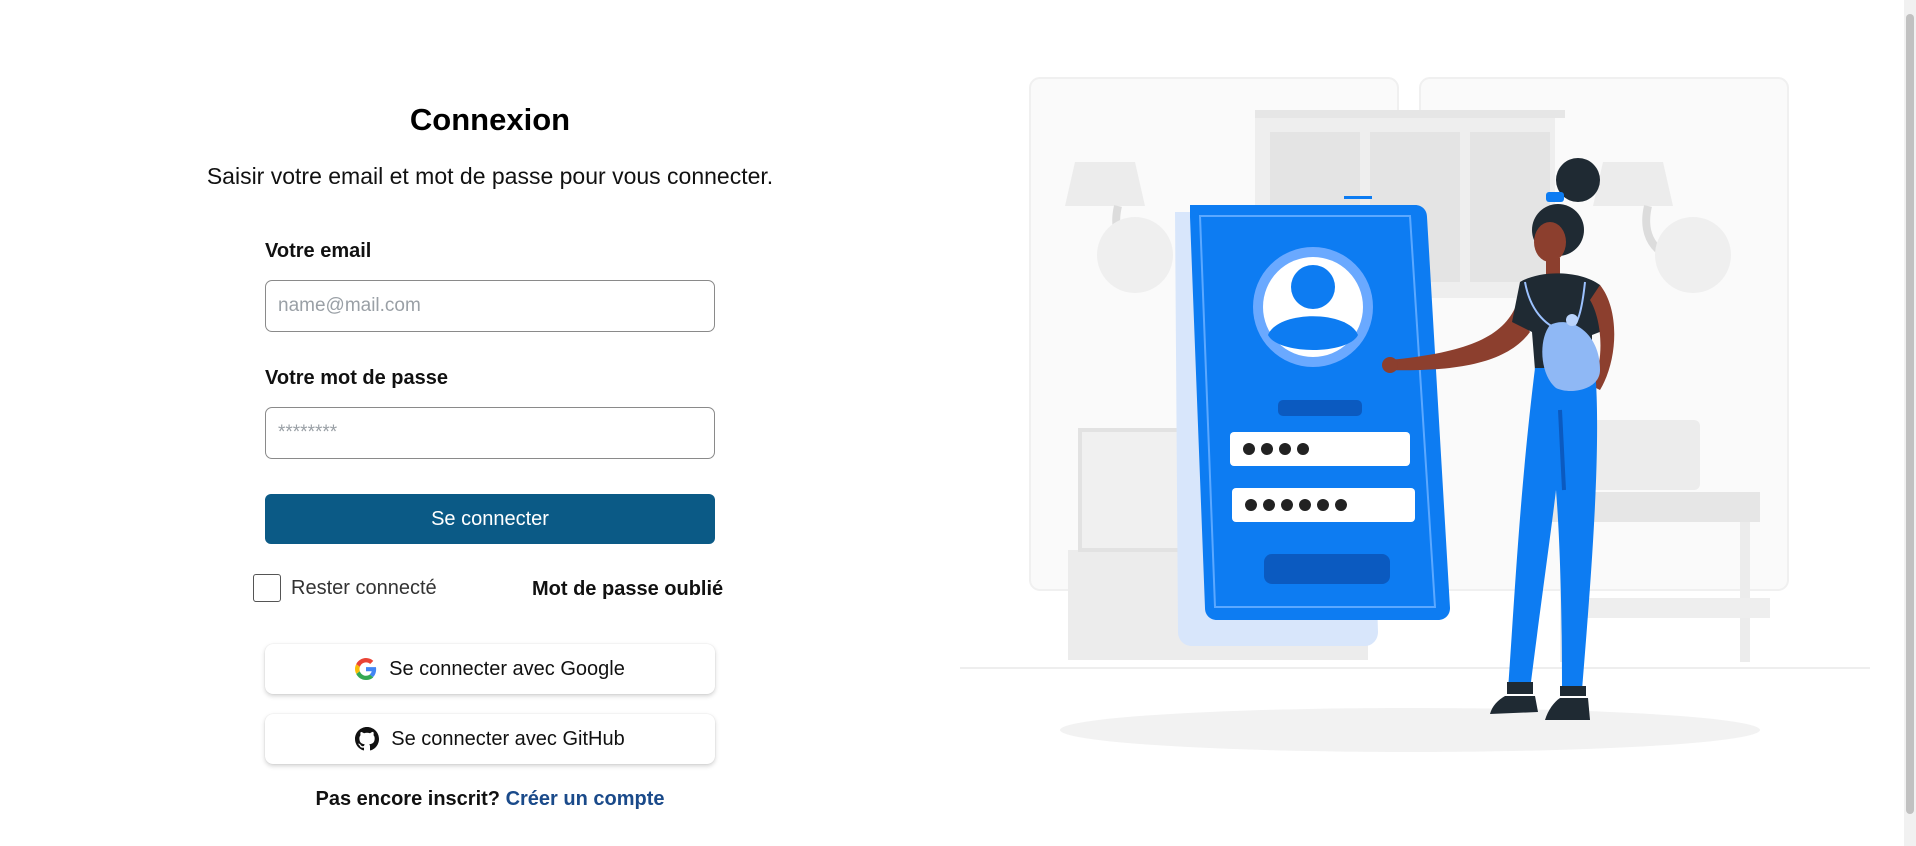  I want to click on google-icon, so click(366, 669).